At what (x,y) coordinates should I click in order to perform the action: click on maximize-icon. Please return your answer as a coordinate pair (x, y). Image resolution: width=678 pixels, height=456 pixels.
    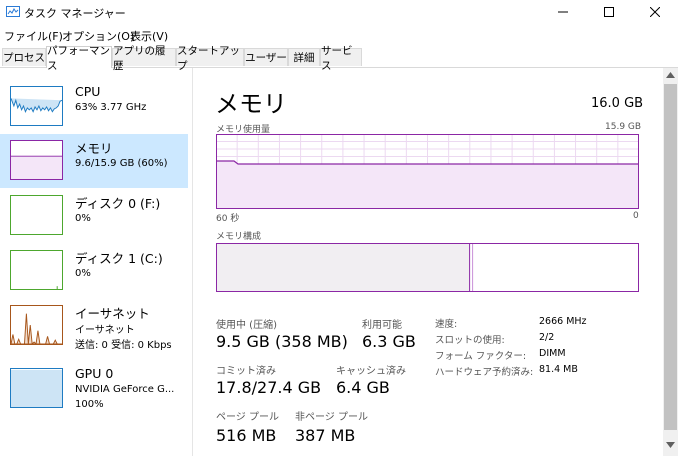
    Looking at the image, I should click on (609, 12).